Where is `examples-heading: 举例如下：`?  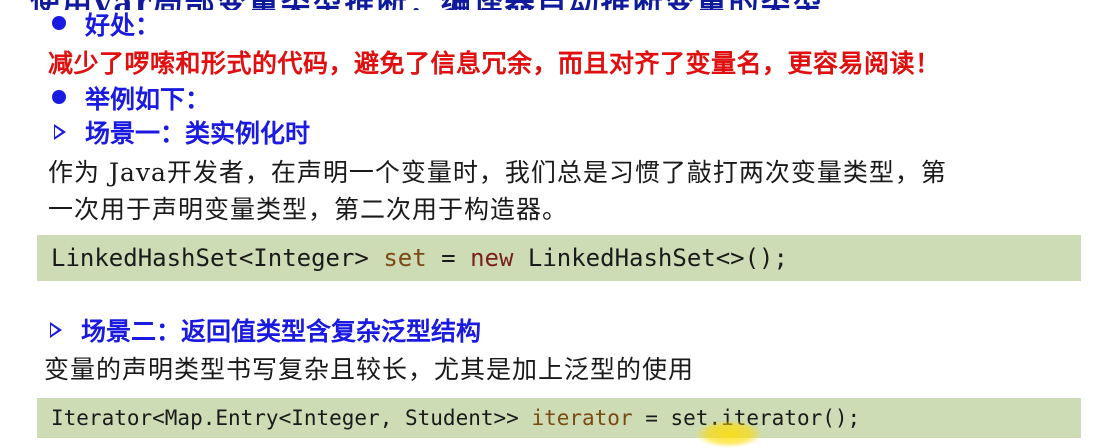
examples-heading: 举例如下： is located at coordinates (148, 99).